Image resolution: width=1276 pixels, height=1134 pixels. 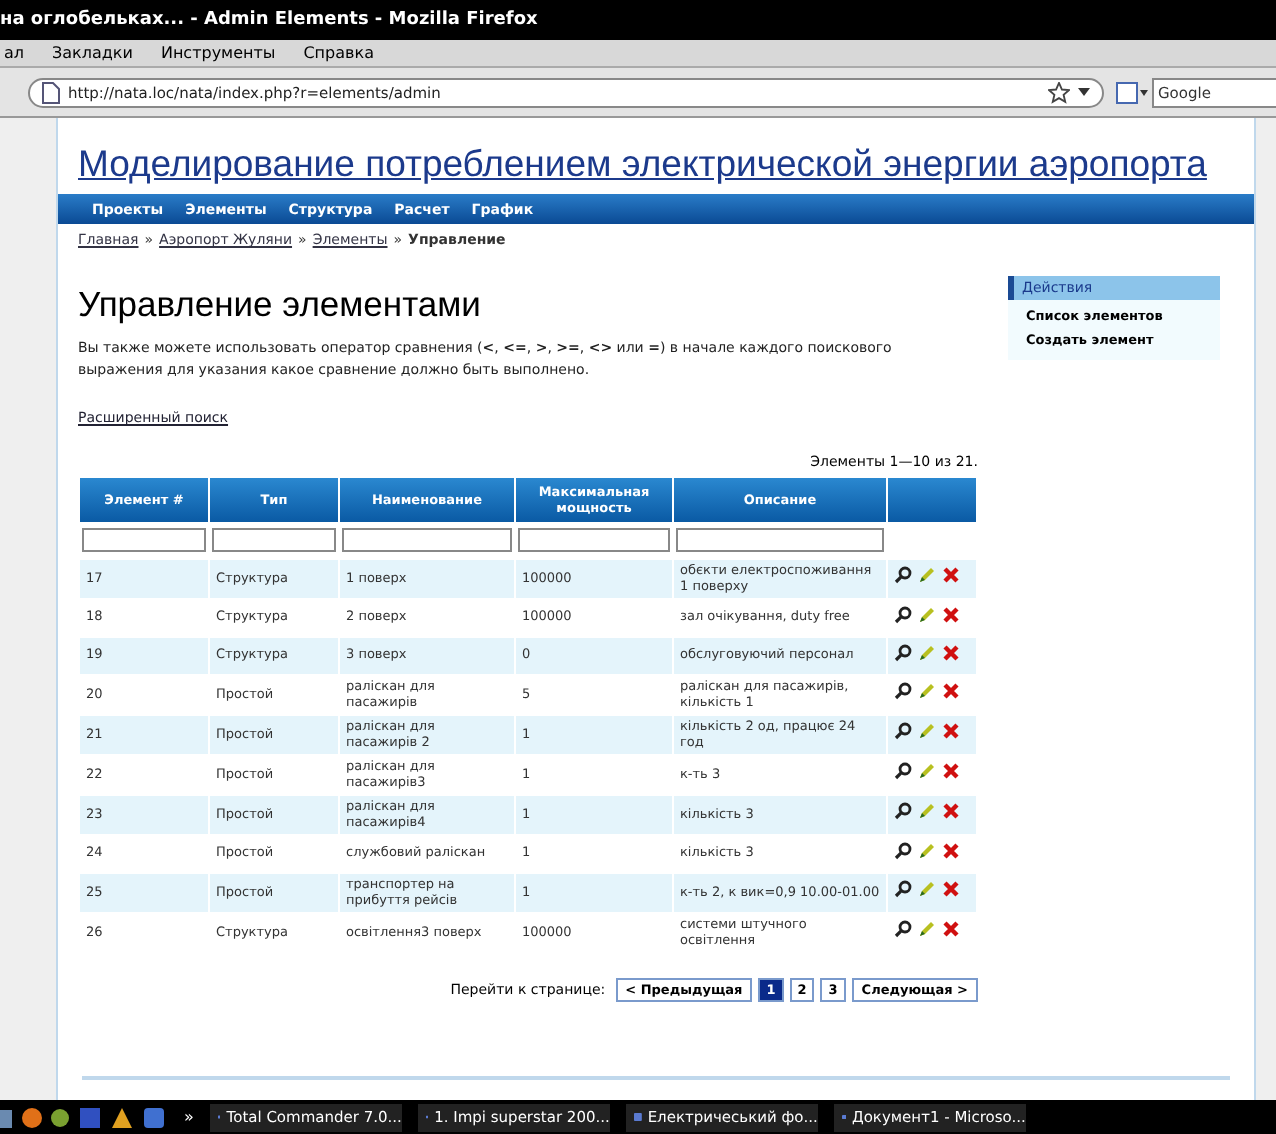 What do you see at coordinates (189, 1117) in the screenshot?
I see `more-button: »` at bounding box center [189, 1117].